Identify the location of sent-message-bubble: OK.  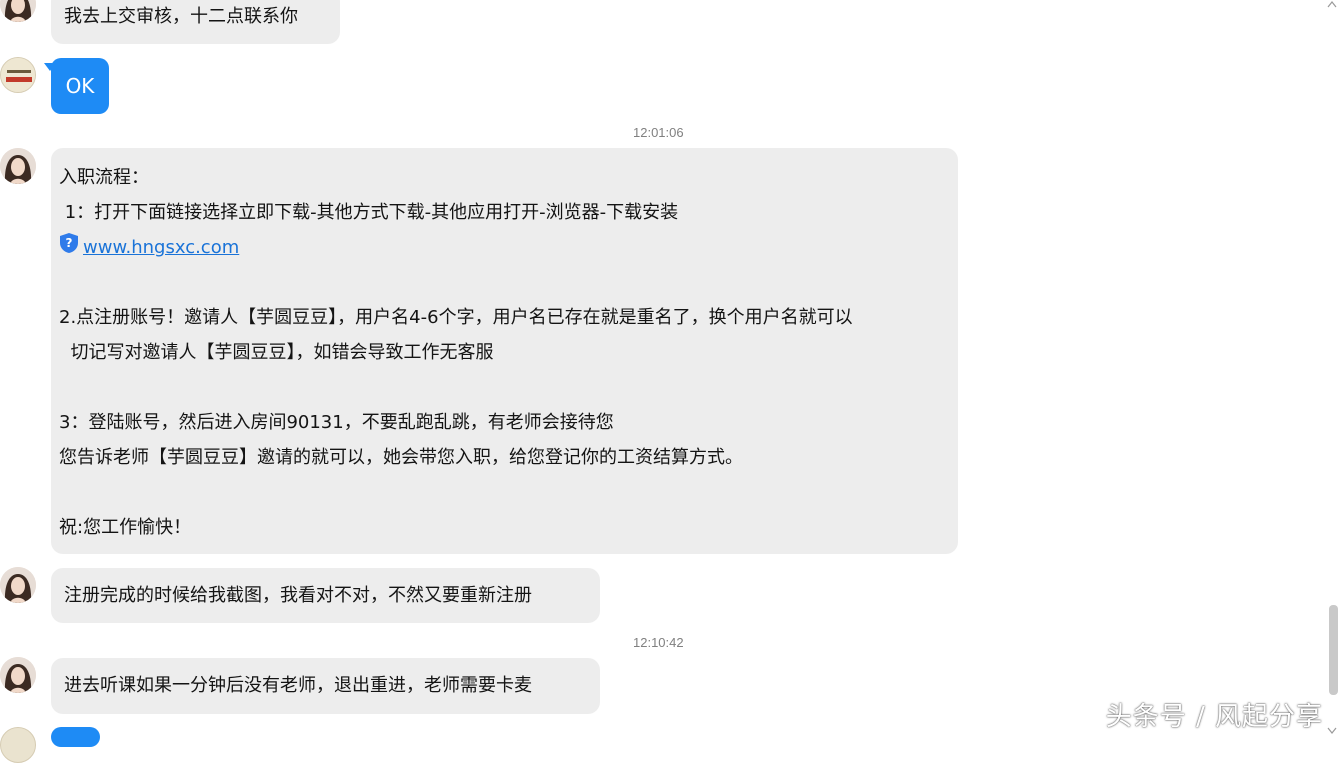
(80, 86).